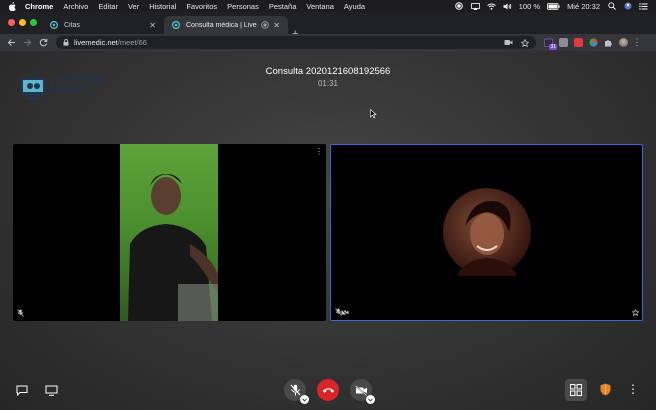 This screenshot has height=410, width=656. What do you see at coordinates (43, 42) in the screenshot?
I see `reload-icon` at bounding box center [43, 42].